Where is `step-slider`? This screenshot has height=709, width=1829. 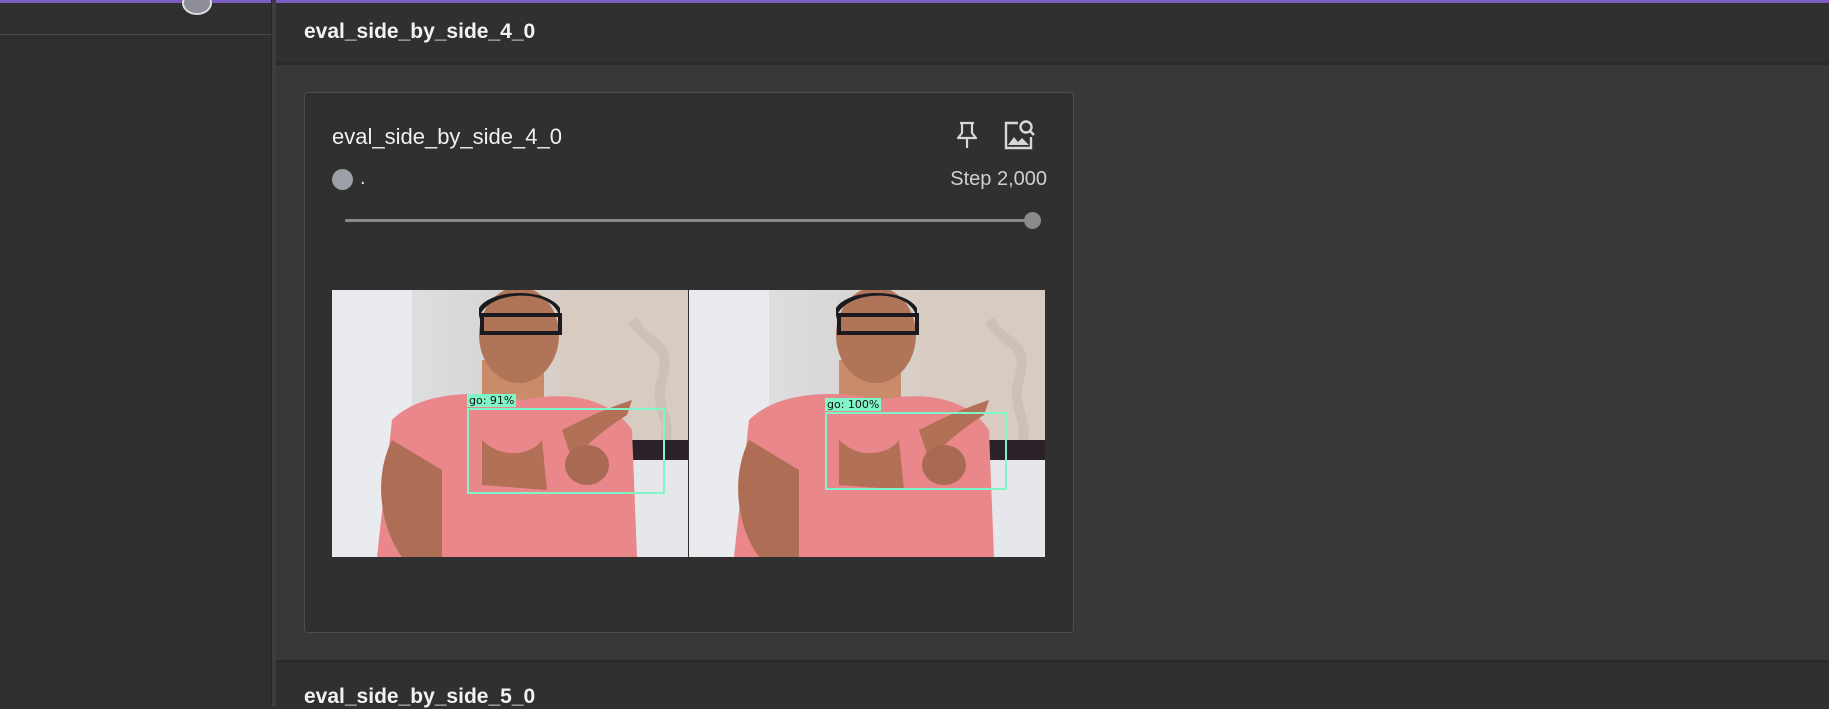 step-slider is located at coordinates (693, 220).